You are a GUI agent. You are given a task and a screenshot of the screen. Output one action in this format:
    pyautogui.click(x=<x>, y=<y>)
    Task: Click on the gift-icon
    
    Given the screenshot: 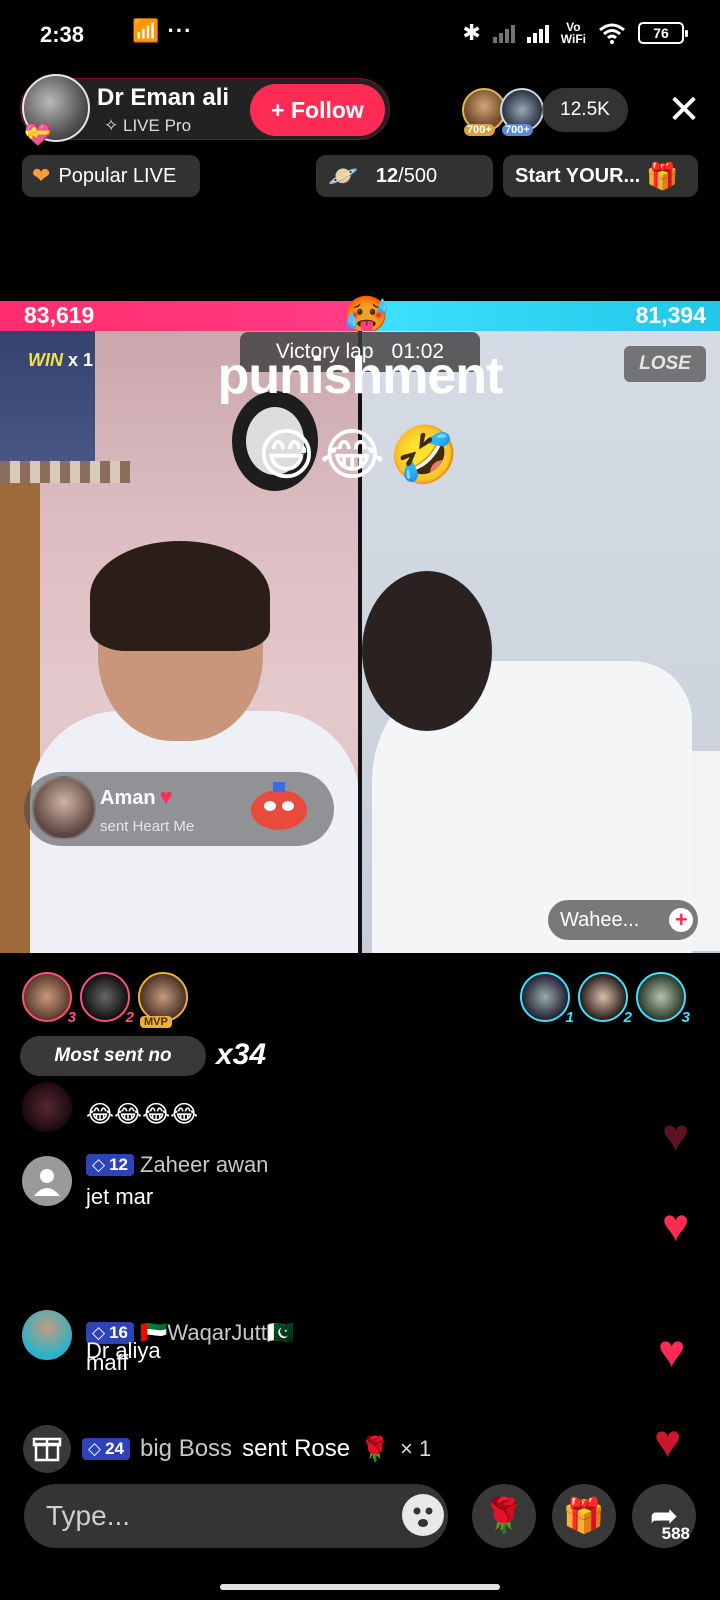 What is the action you would take?
    pyautogui.click(x=47, y=1449)
    